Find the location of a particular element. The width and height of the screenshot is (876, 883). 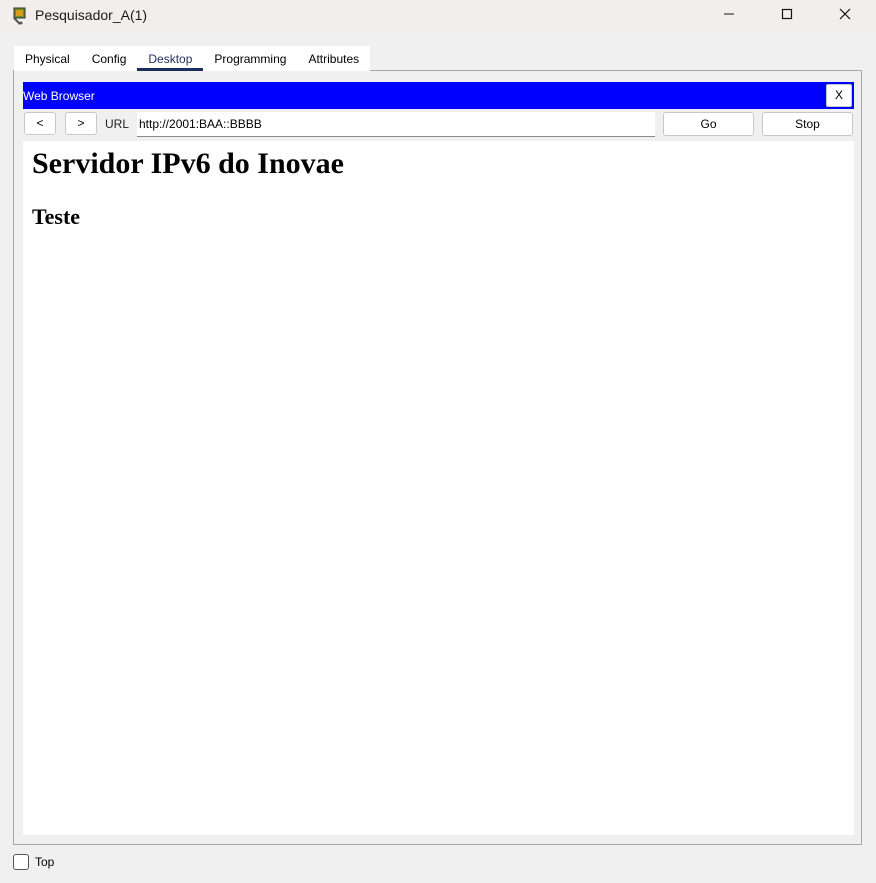

go-button: Go is located at coordinates (708, 124).